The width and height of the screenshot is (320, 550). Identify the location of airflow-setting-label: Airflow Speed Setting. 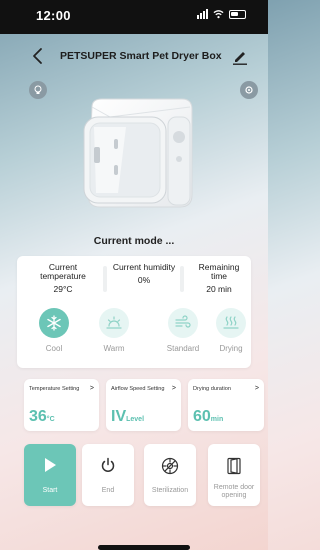
(138, 389).